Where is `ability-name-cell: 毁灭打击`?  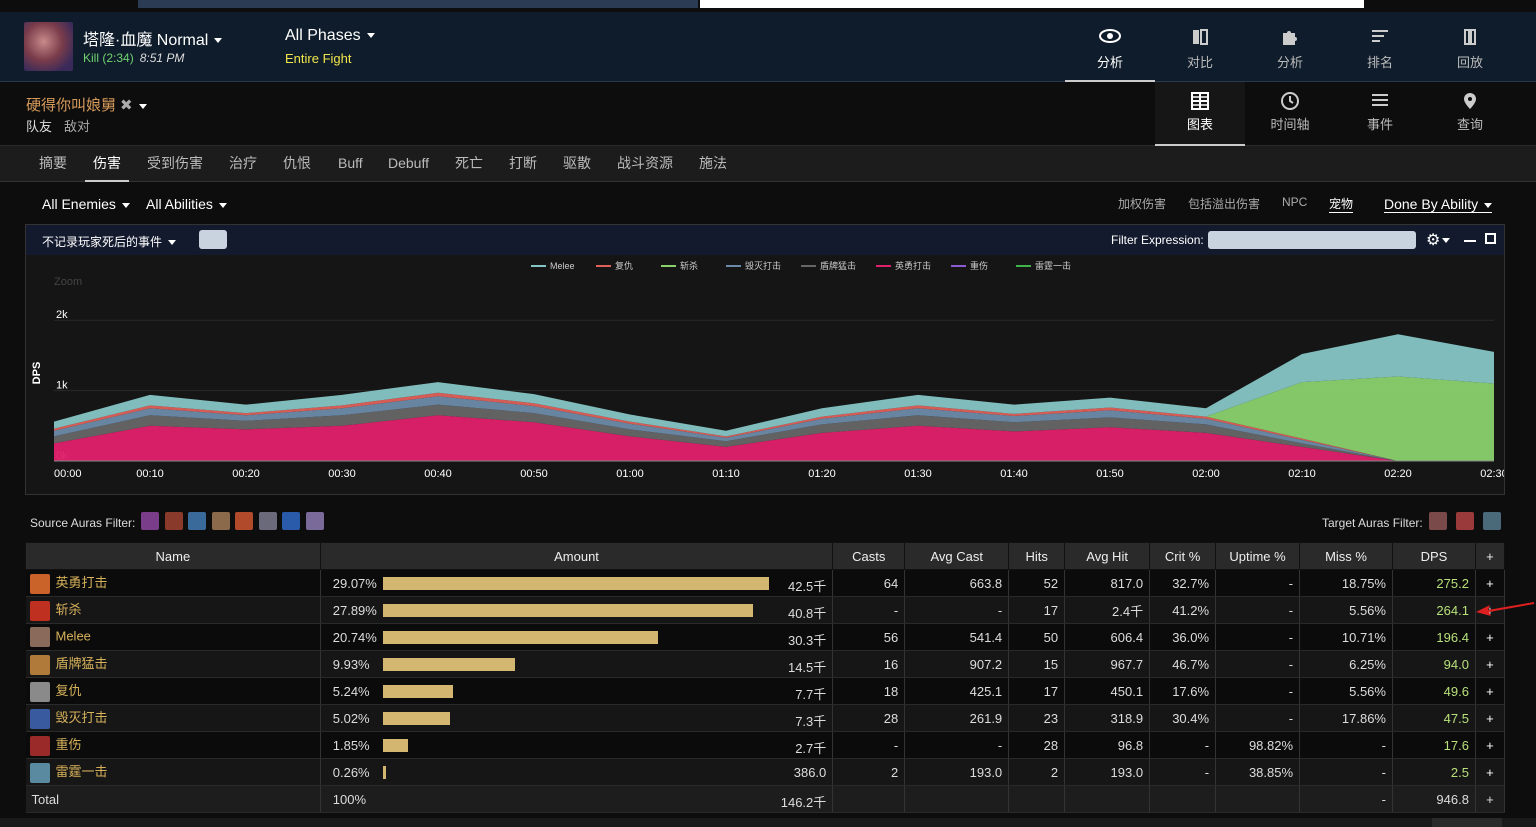 ability-name-cell: 毁灭打击 is located at coordinates (173, 718).